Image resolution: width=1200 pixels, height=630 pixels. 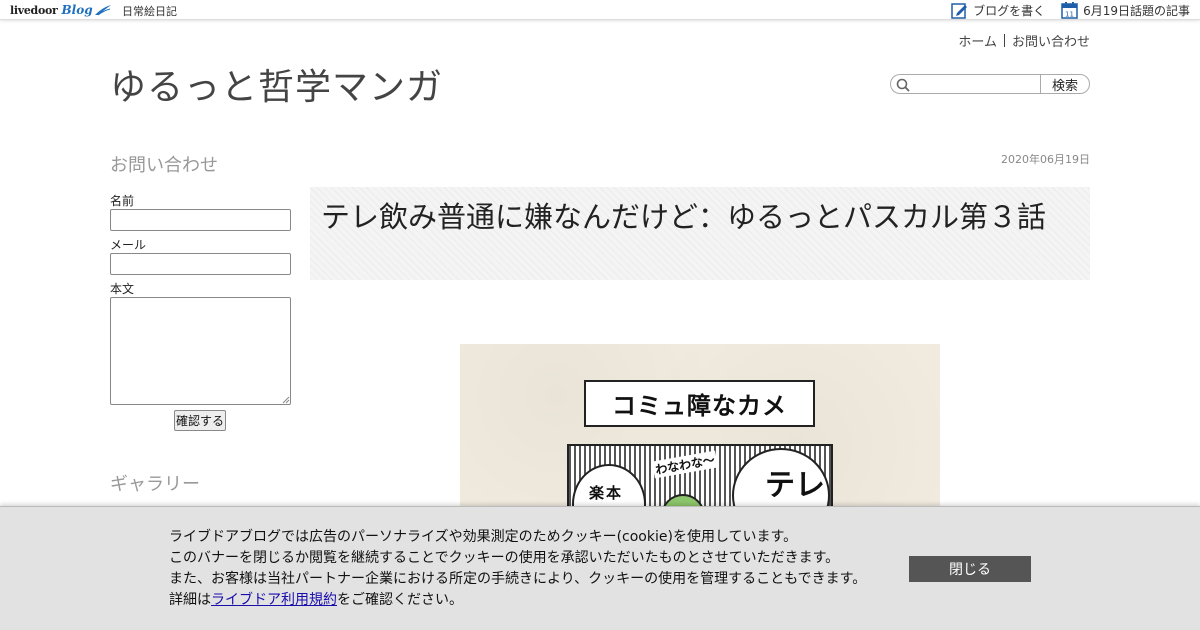 I want to click on header-nav: ホーム お問い合わせ, so click(x=1024, y=40).